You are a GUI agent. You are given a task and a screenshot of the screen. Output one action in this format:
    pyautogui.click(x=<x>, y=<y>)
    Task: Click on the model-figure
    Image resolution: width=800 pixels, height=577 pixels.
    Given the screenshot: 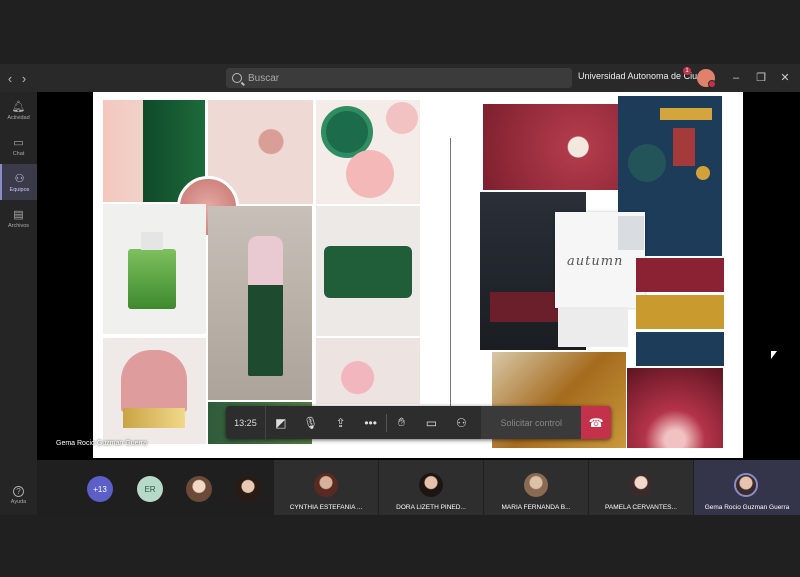 What is the action you would take?
    pyautogui.click(x=265, y=306)
    